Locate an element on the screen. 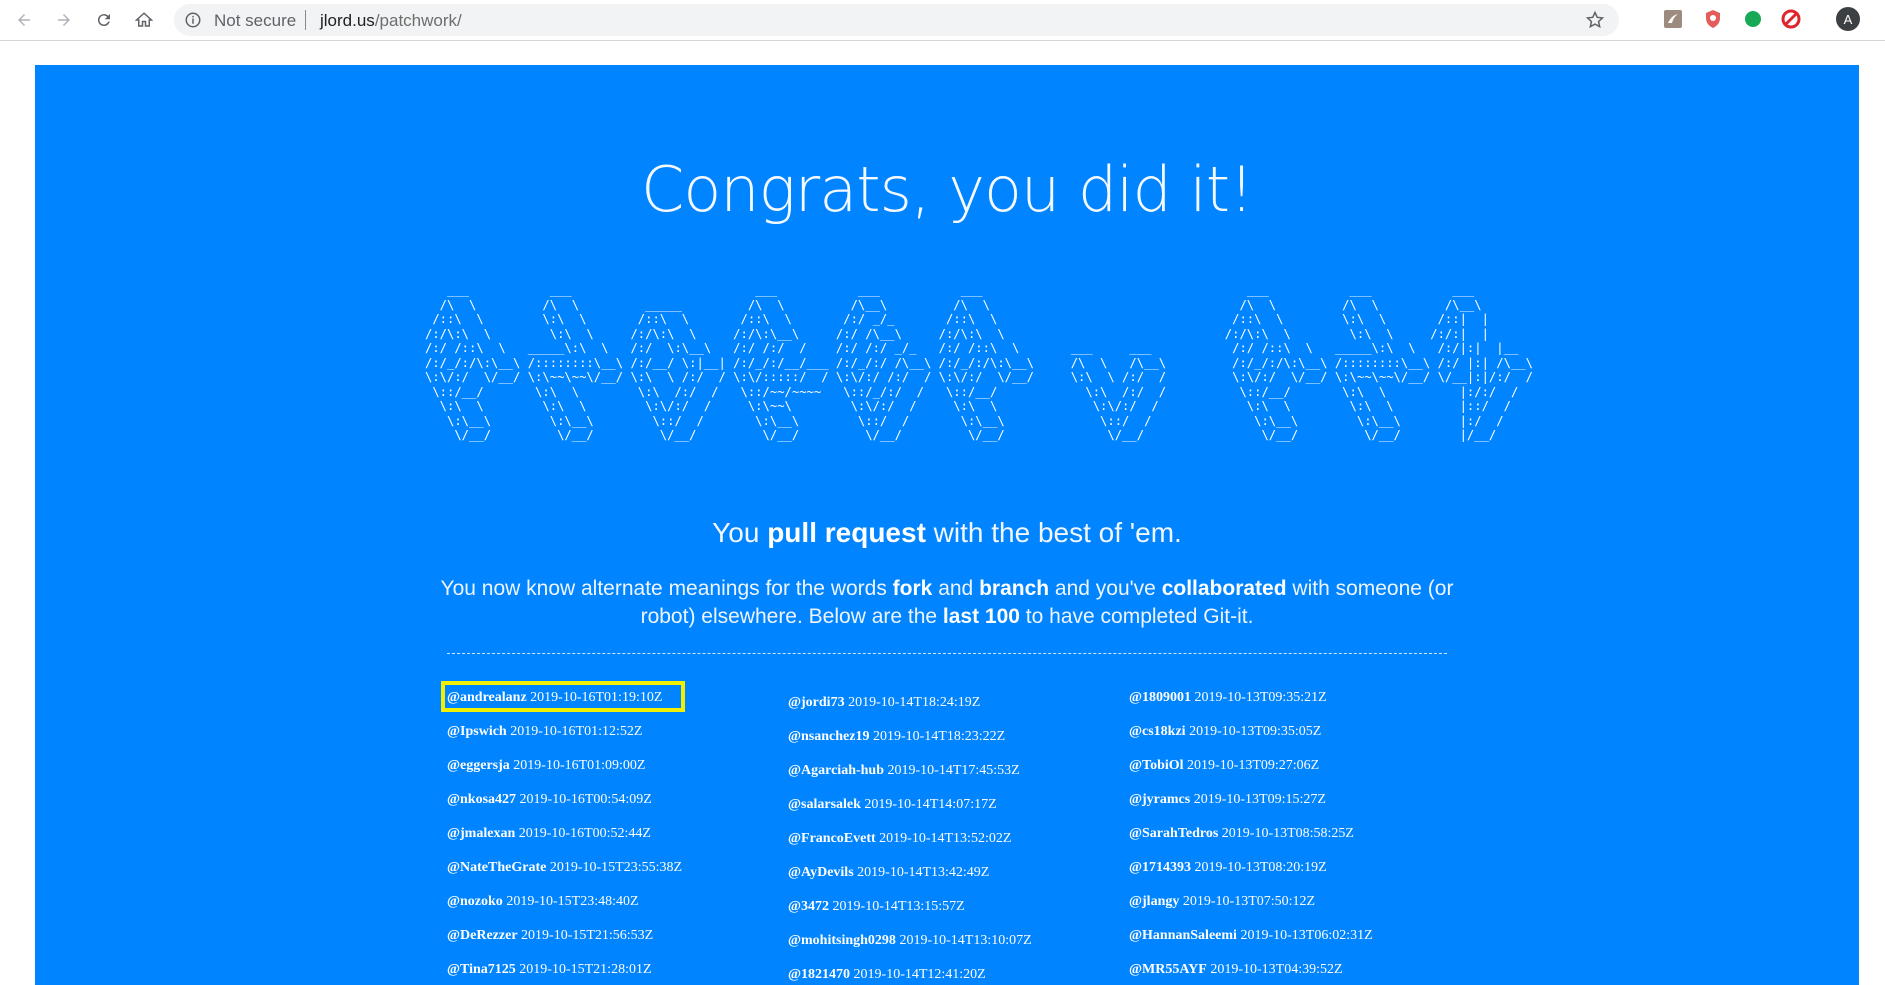 This screenshot has width=1885, height=985. completion-entry: @jmalexan 2019-10-16T00:52:44Z is located at coordinates (612, 843).